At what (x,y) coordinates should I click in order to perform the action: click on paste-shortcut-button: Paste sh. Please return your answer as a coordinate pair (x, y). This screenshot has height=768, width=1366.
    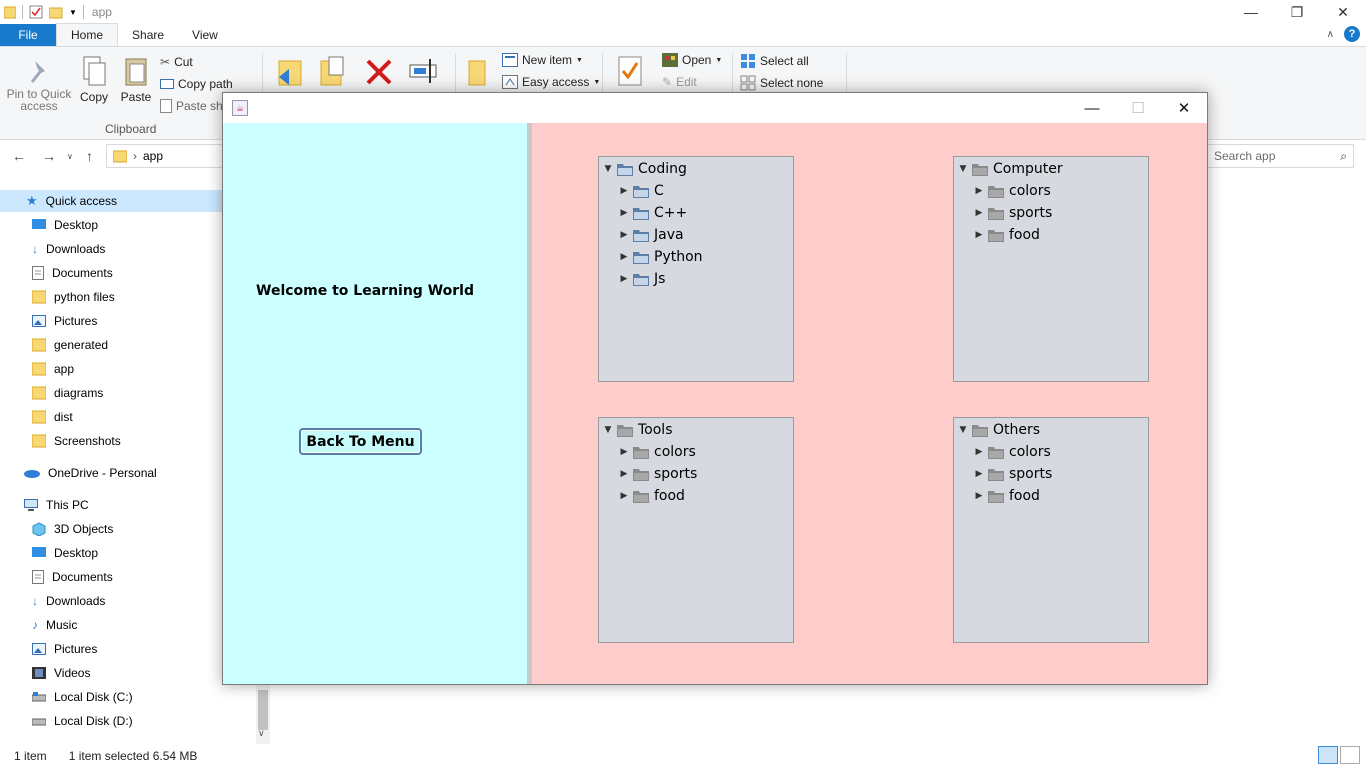
    Looking at the image, I should click on (191, 106).